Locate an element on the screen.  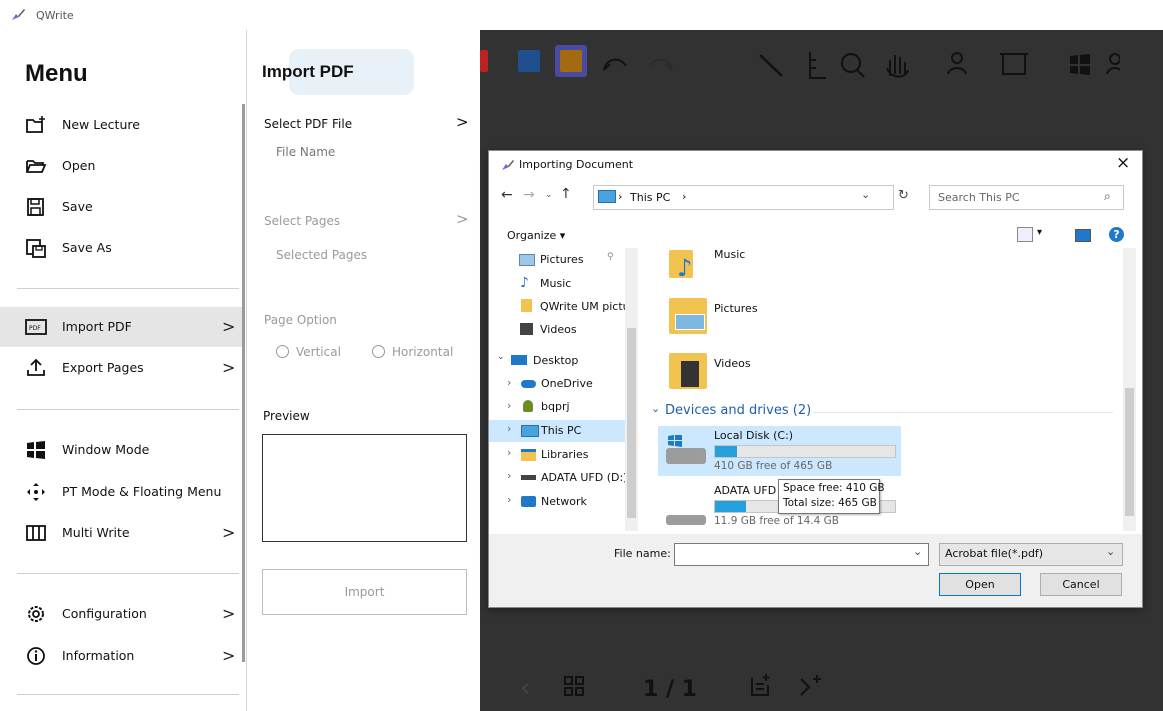
devices-header: Devices and drives (2) is located at coordinates (738, 410).